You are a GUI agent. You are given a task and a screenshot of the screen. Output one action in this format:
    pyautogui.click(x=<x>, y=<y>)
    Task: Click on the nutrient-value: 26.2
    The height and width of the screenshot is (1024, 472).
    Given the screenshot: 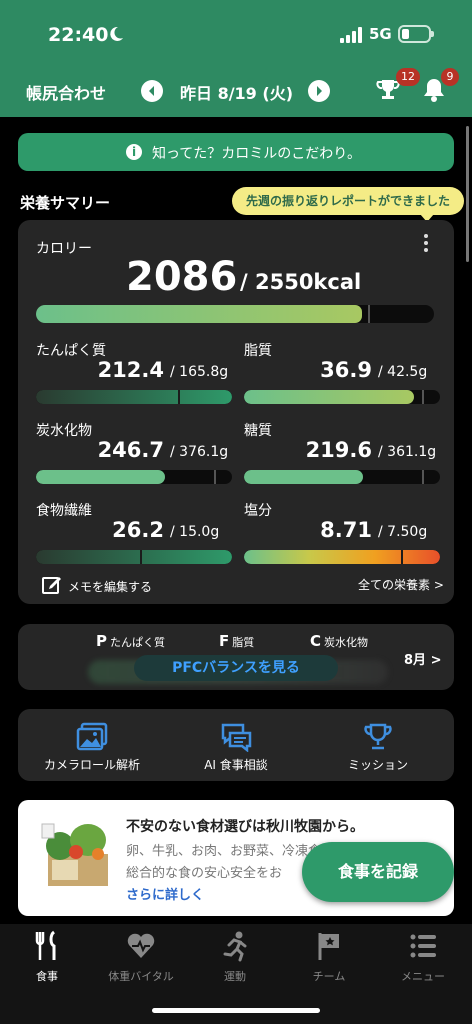 What is the action you would take?
    pyautogui.click(x=138, y=530)
    